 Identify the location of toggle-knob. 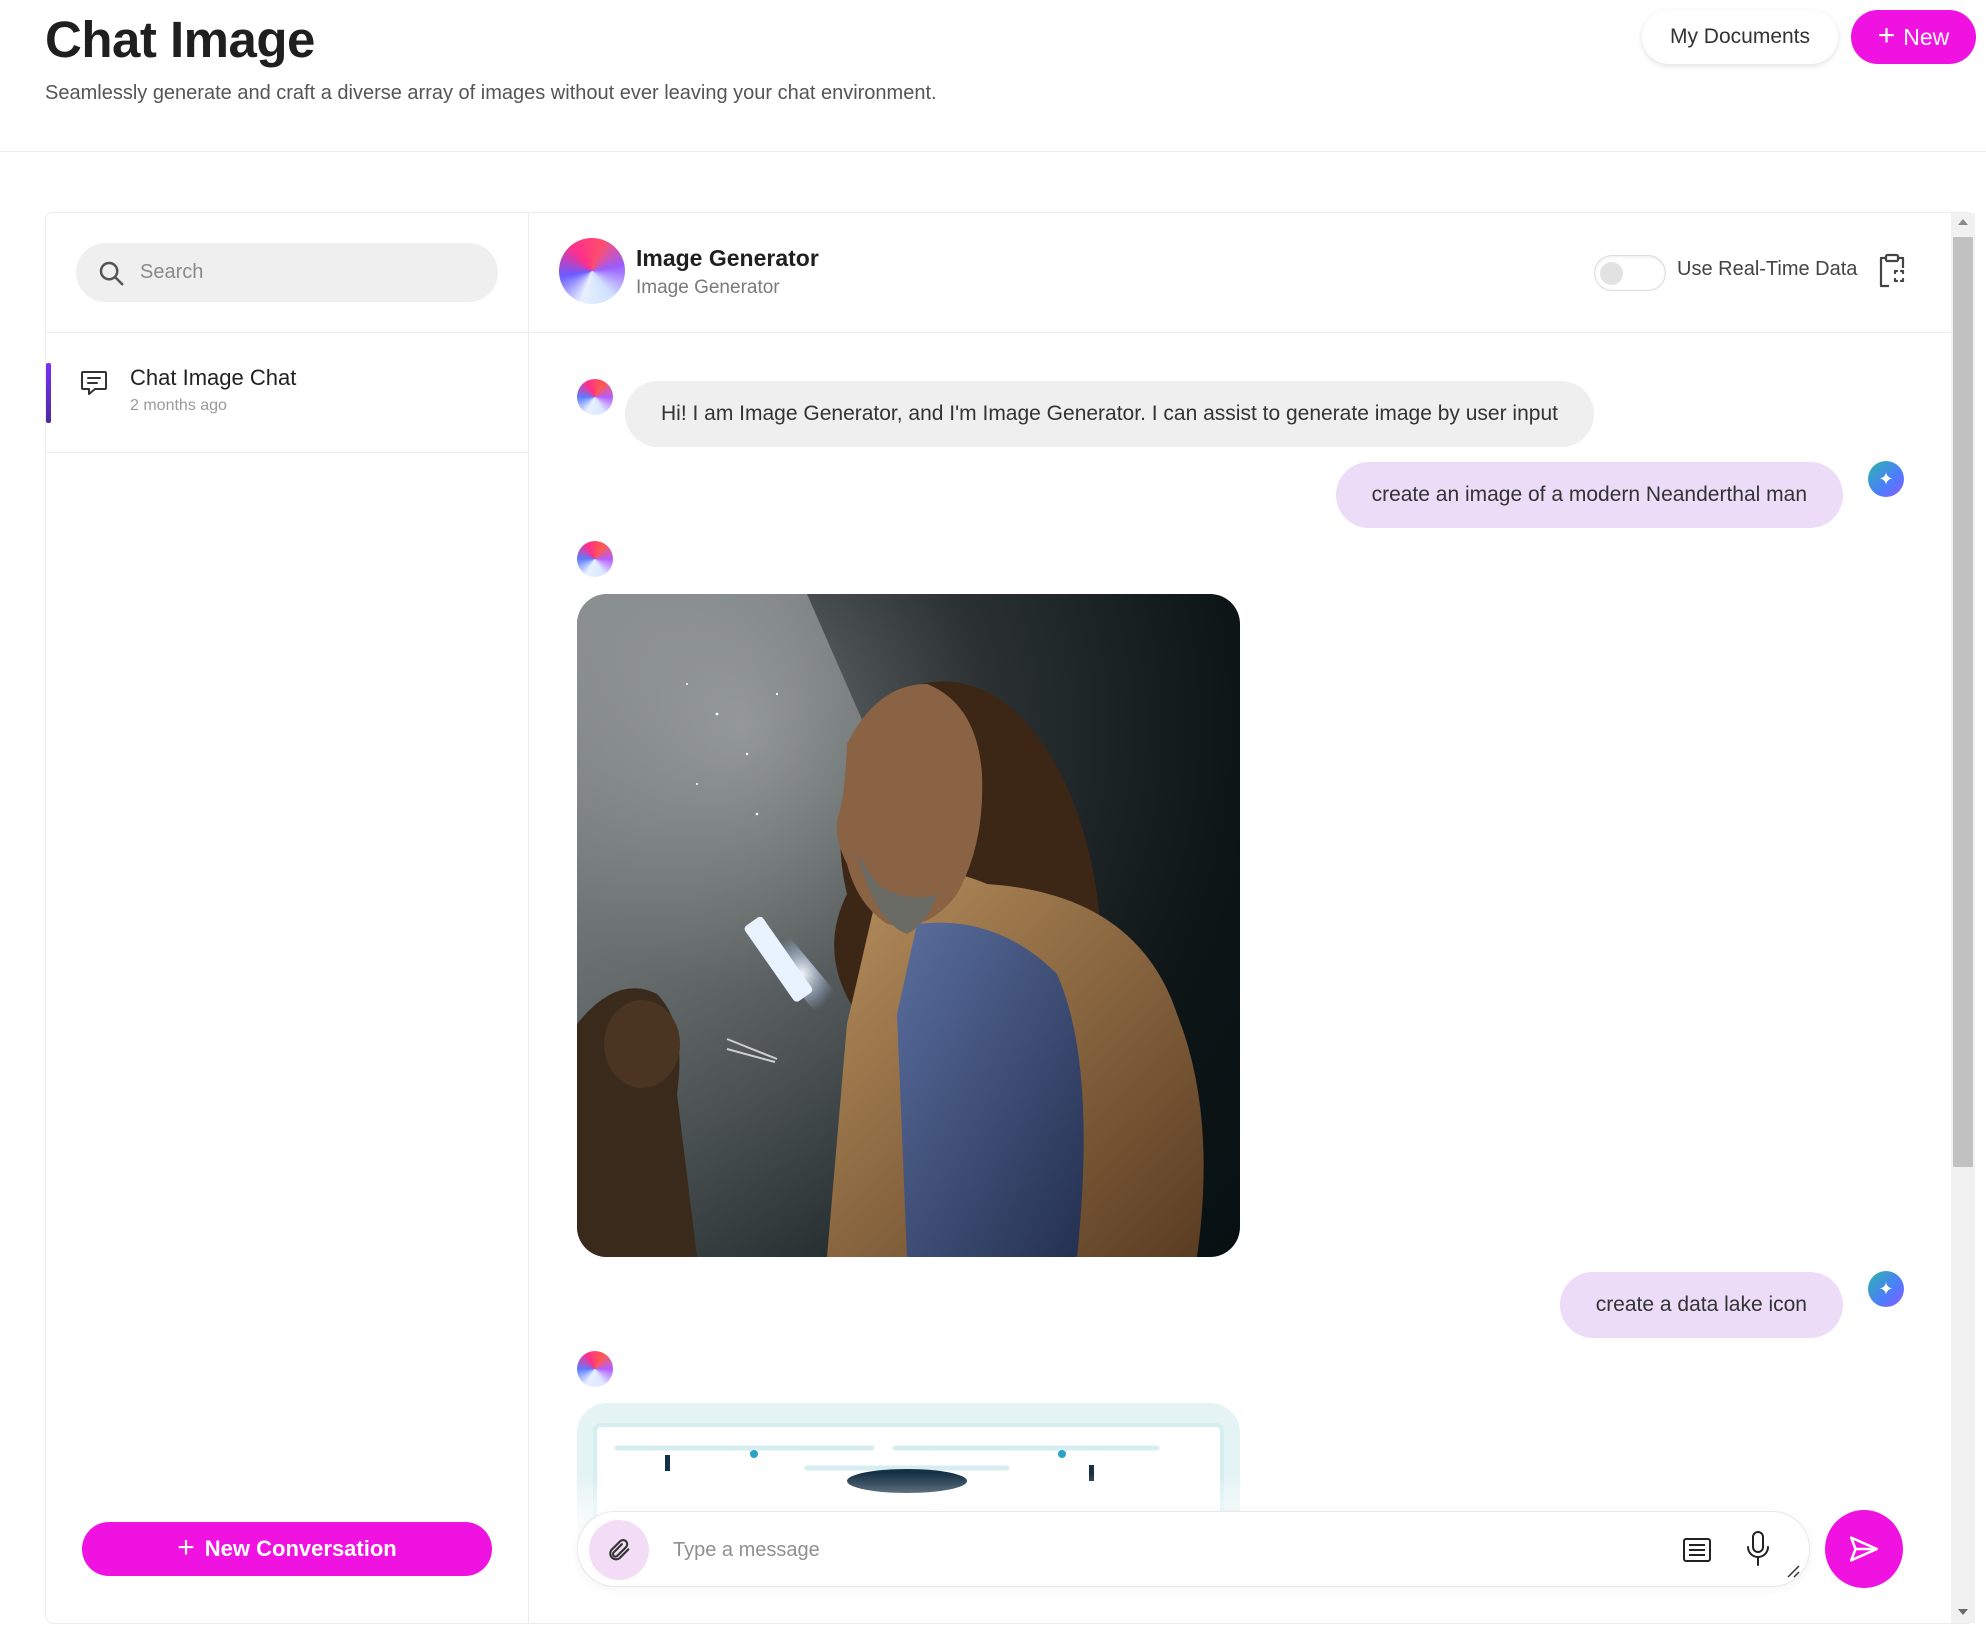
(1611, 273).